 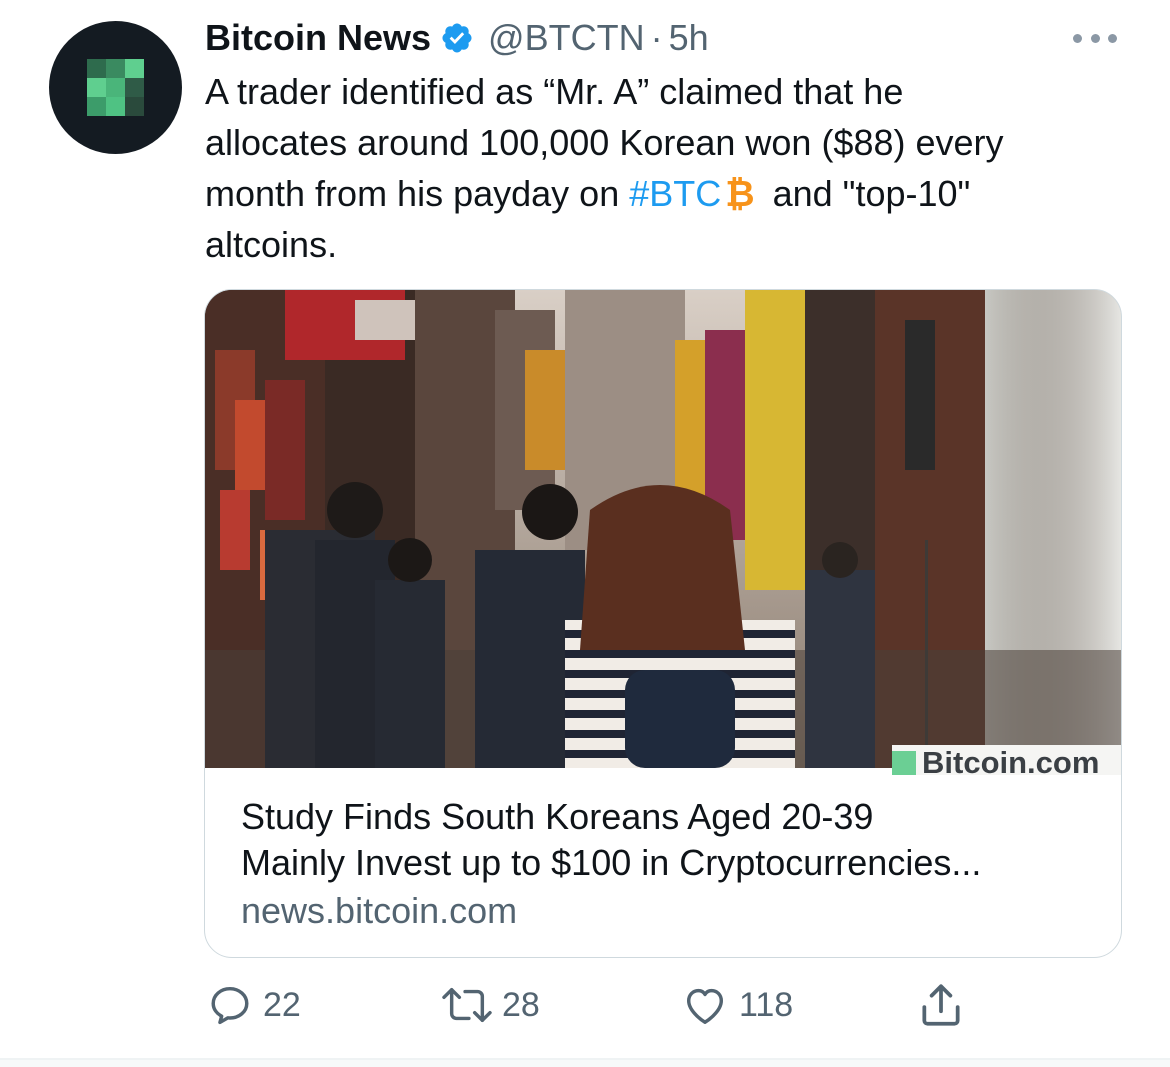 I want to click on retweet-count: 28, so click(x=521, y=1004).